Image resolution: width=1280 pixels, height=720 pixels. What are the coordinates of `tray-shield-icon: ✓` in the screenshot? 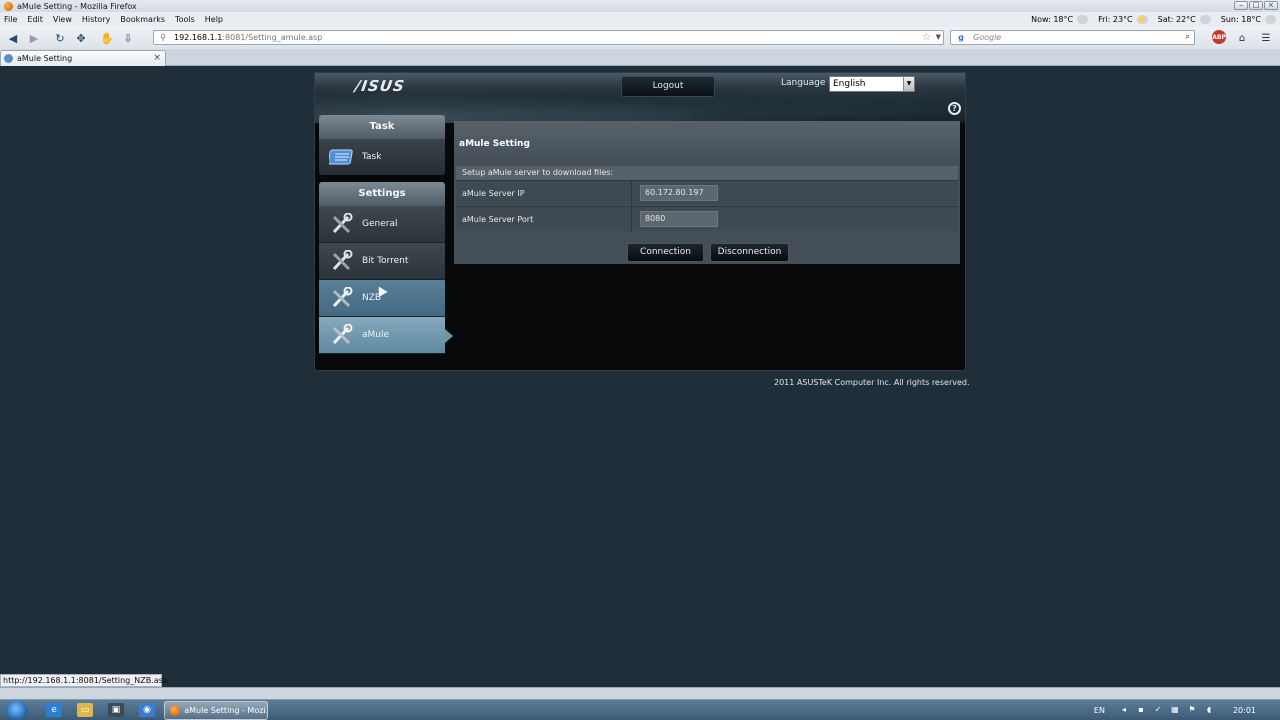 It's located at (1158, 710).